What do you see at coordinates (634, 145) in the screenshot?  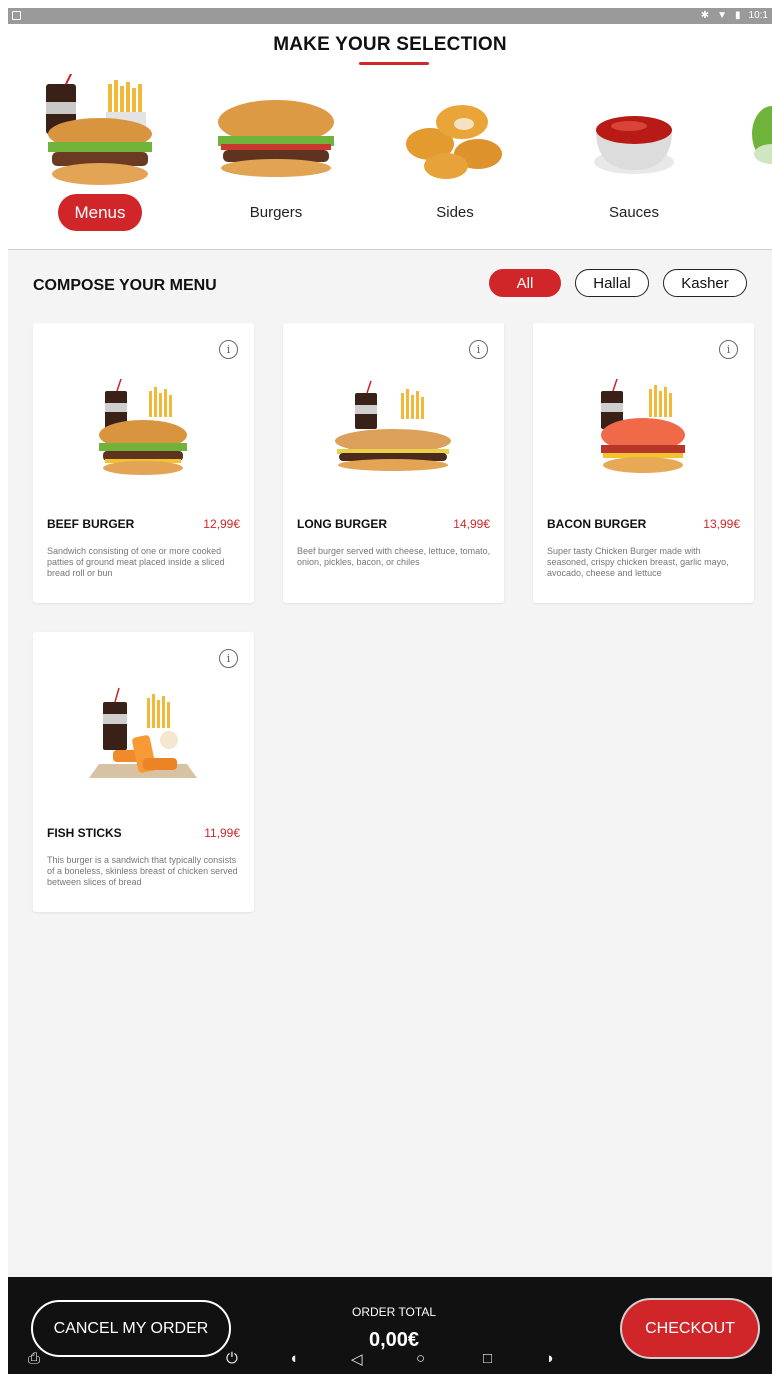 I see `ketchup-image` at bounding box center [634, 145].